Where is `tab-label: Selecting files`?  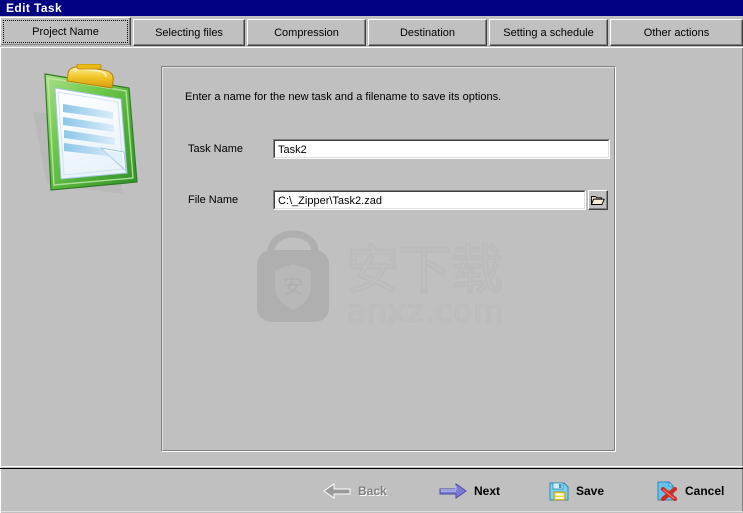 tab-label: Selecting files is located at coordinates (189, 32).